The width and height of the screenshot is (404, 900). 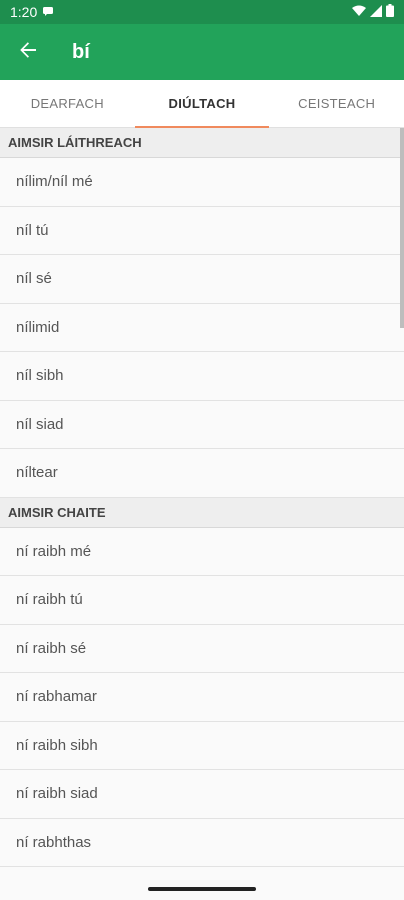 What do you see at coordinates (202, 794) in the screenshot?
I see `list-item: ní raibh siad` at bounding box center [202, 794].